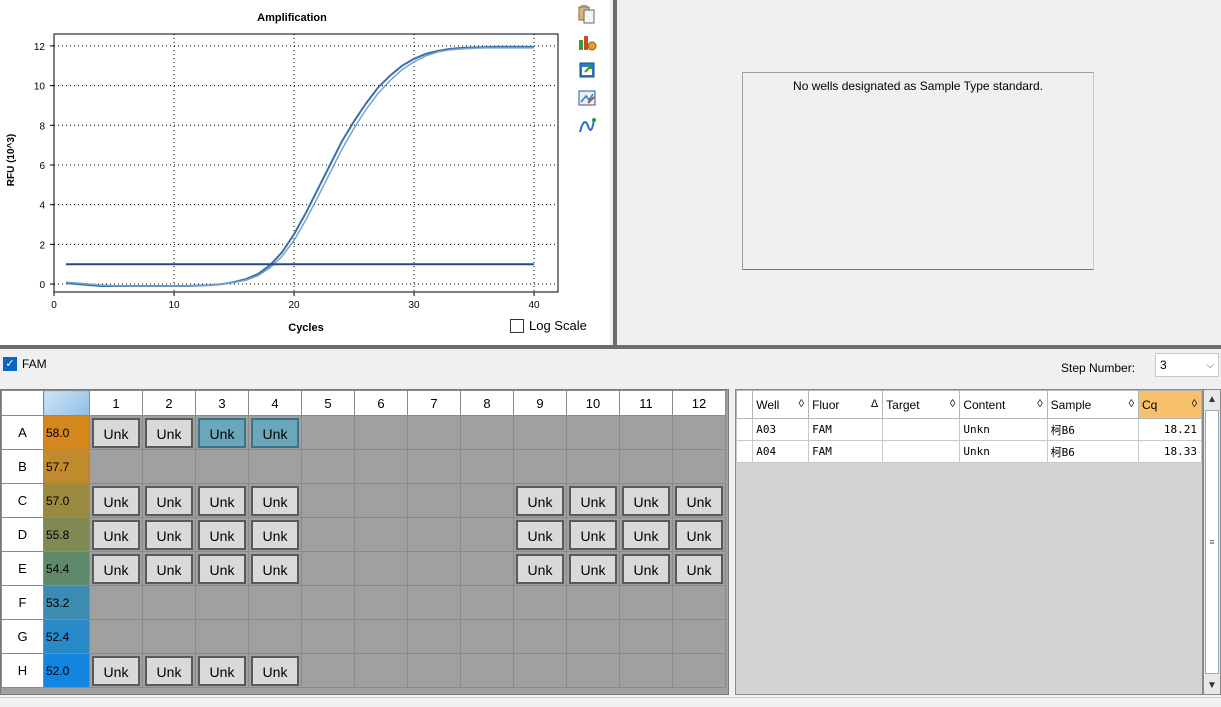 Image resolution: width=1221 pixels, height=707 pixels. I want to click on well-d10: Unk, so click(593, 534).